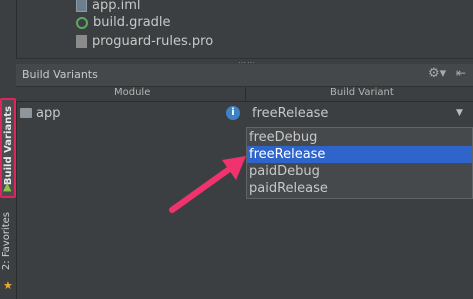 This screenshot has height=299, width=473. I want to click on annotation-arrow, so click(207, 184).